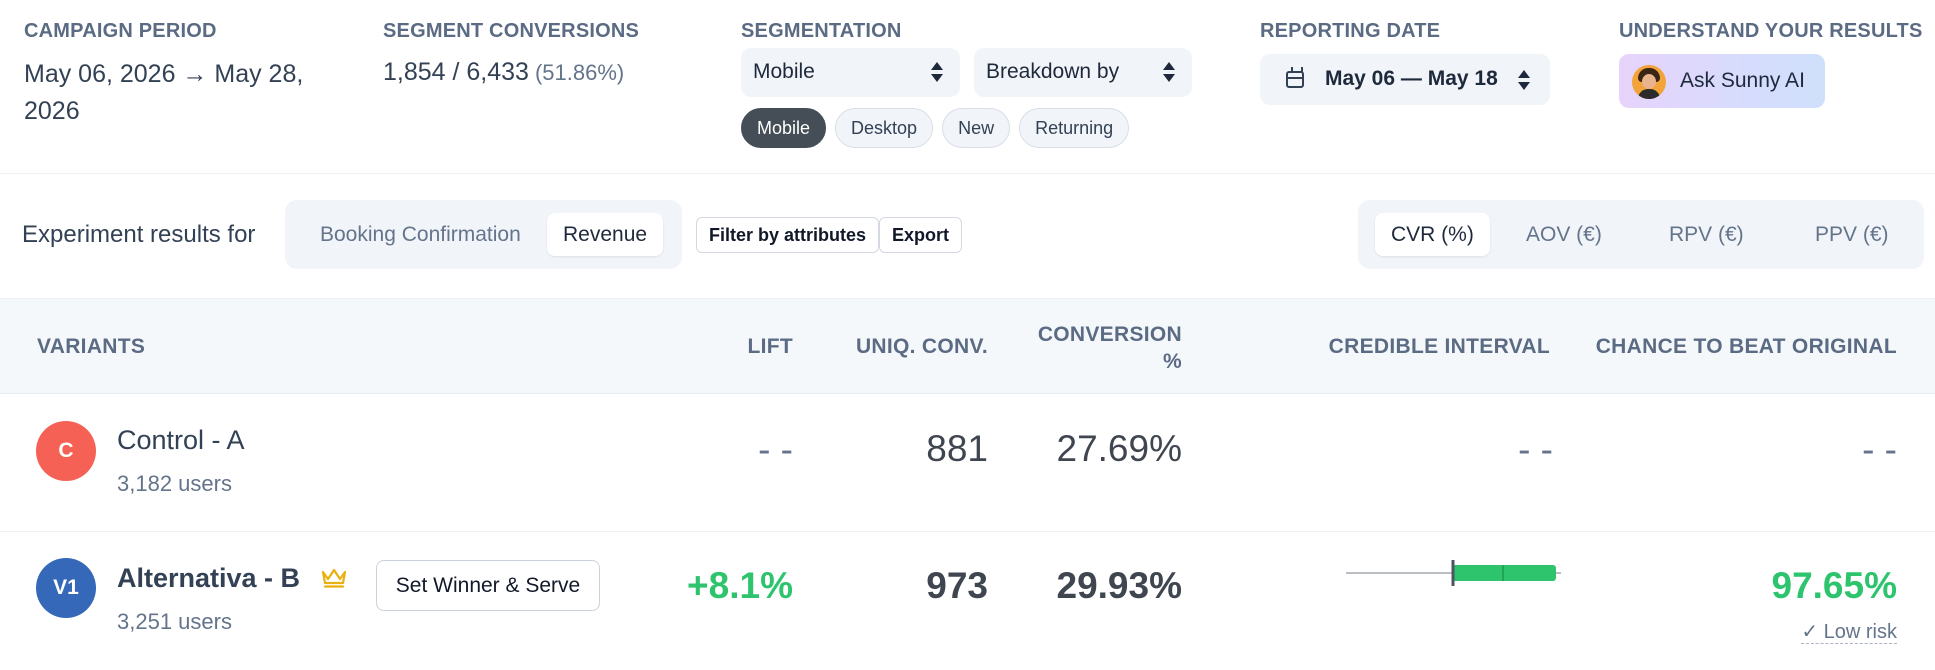  I want to click on export-button: Export, so click(921, 235).